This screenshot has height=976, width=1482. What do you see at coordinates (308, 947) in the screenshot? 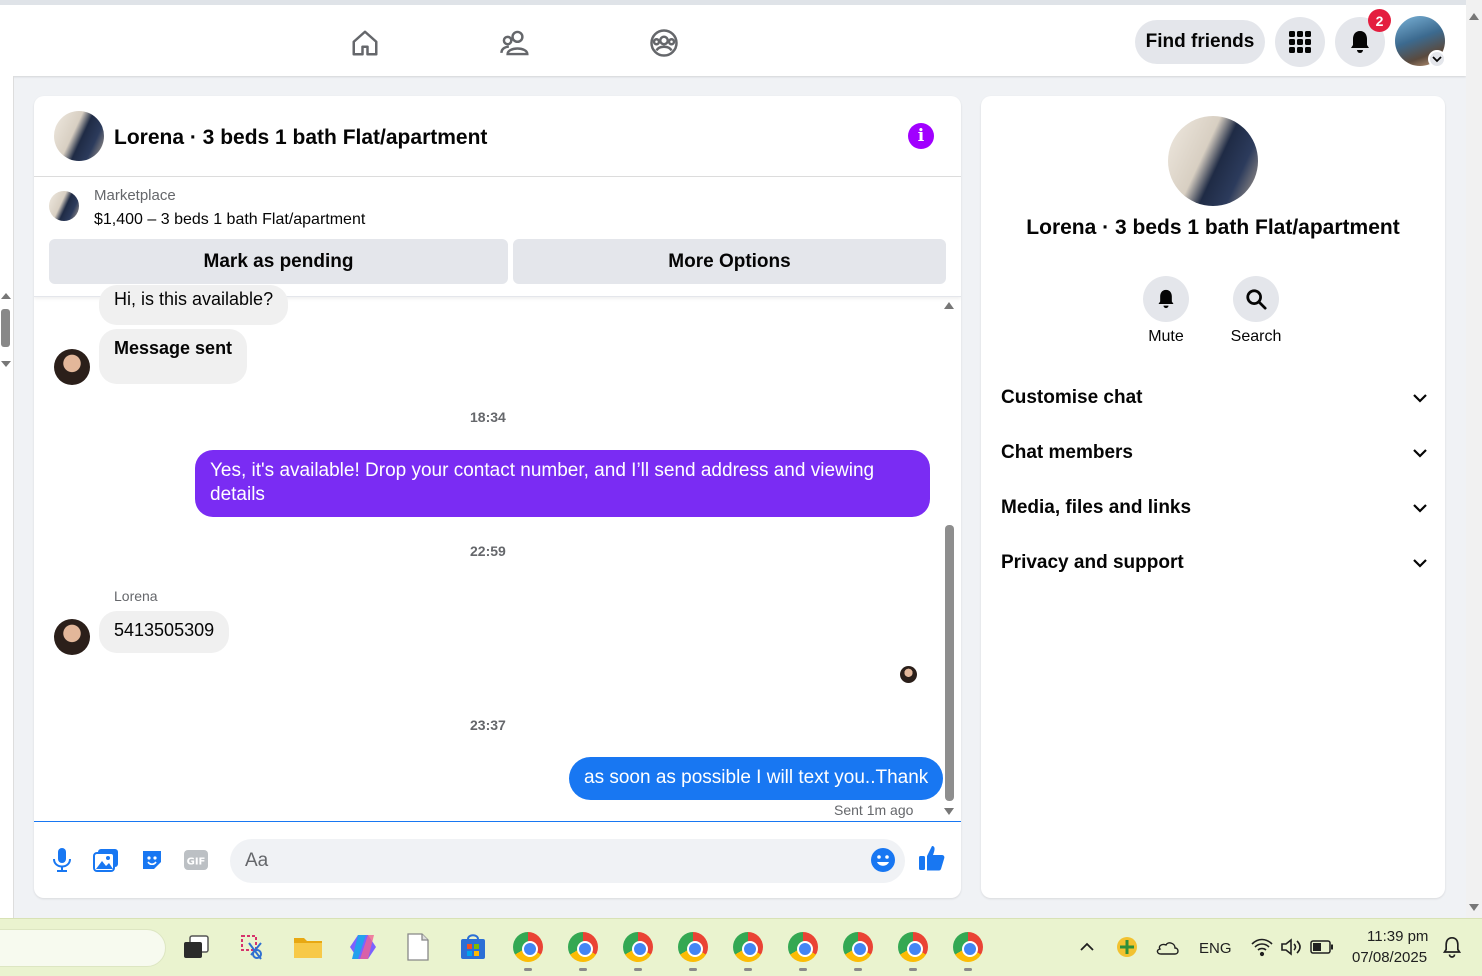
I see `file-explorer-icon` at bounding box center [308, 947].